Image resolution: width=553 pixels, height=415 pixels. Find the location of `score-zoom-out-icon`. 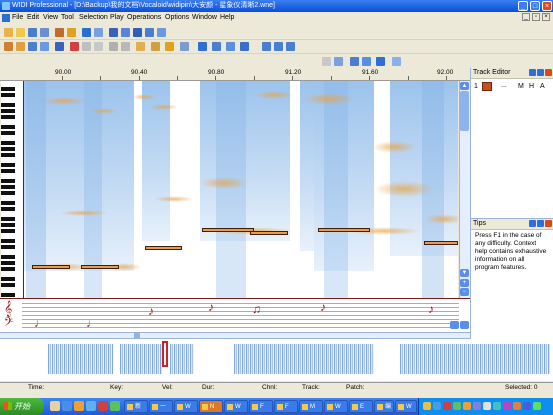

score-zoom-out-icon is located at coordinates (464, 325).